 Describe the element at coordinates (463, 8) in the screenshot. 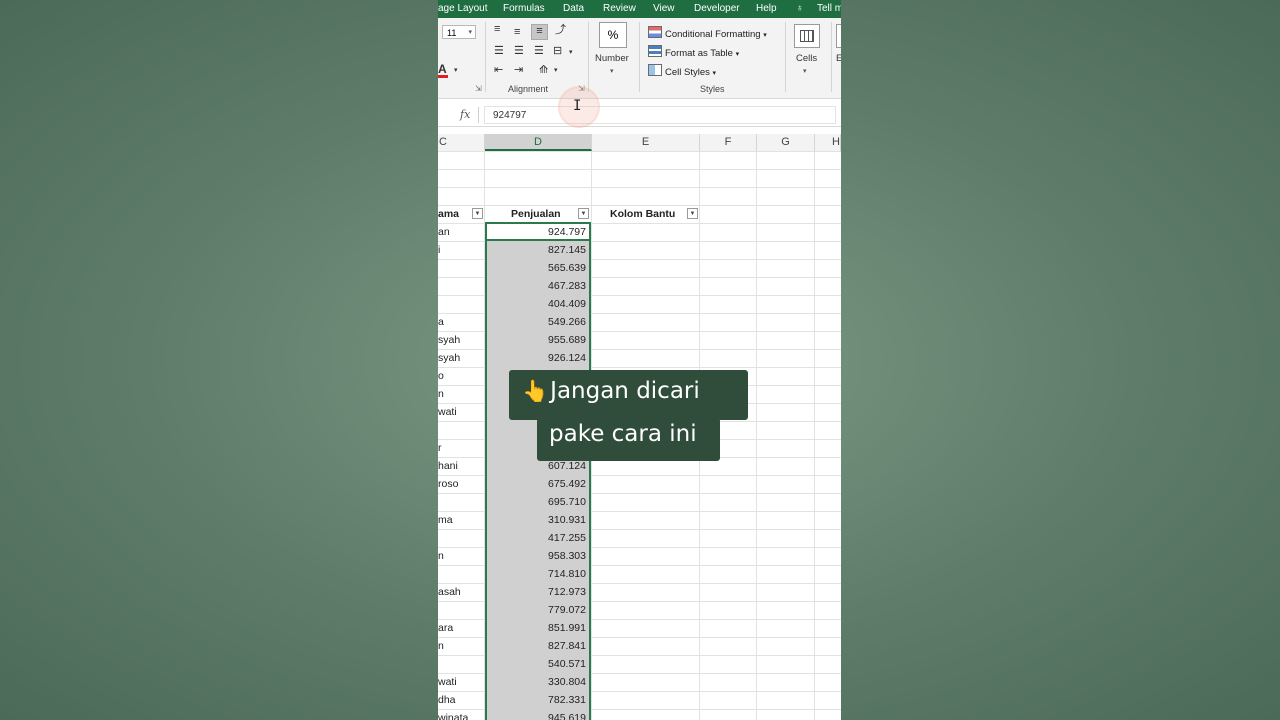

I see `tab-page-layout: age Layout` at that location.